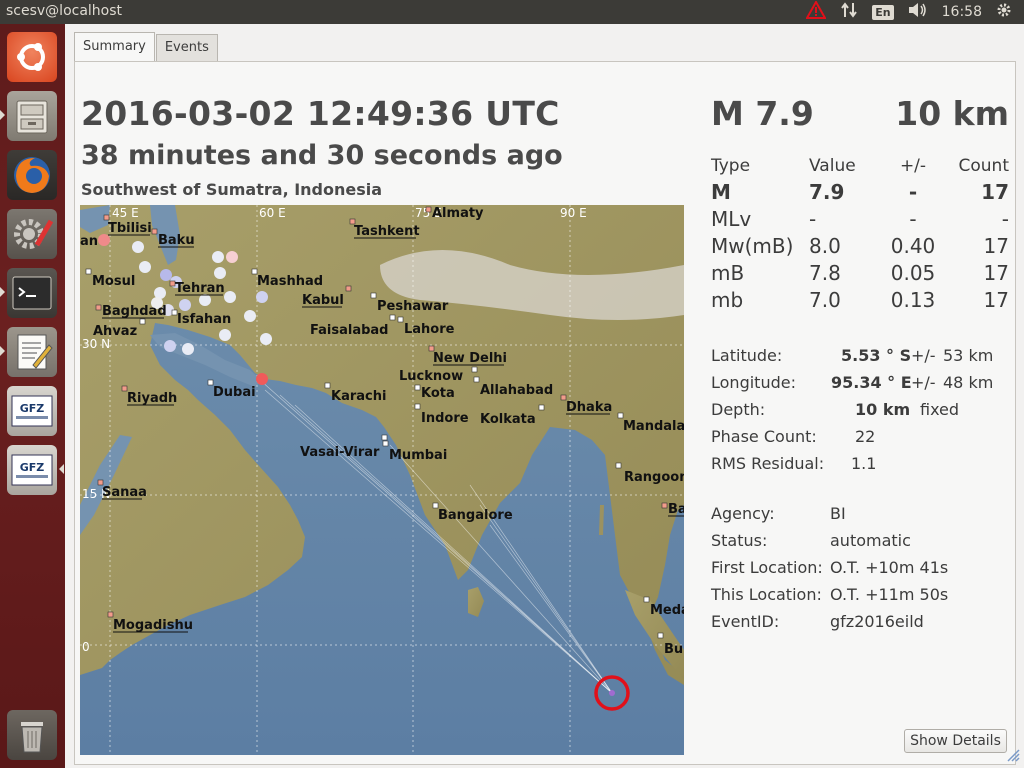  Describe the element at coordinates (860, 166) in the screenshot. I see `magnitude-table-header: Type Value +/- Count` at that location.